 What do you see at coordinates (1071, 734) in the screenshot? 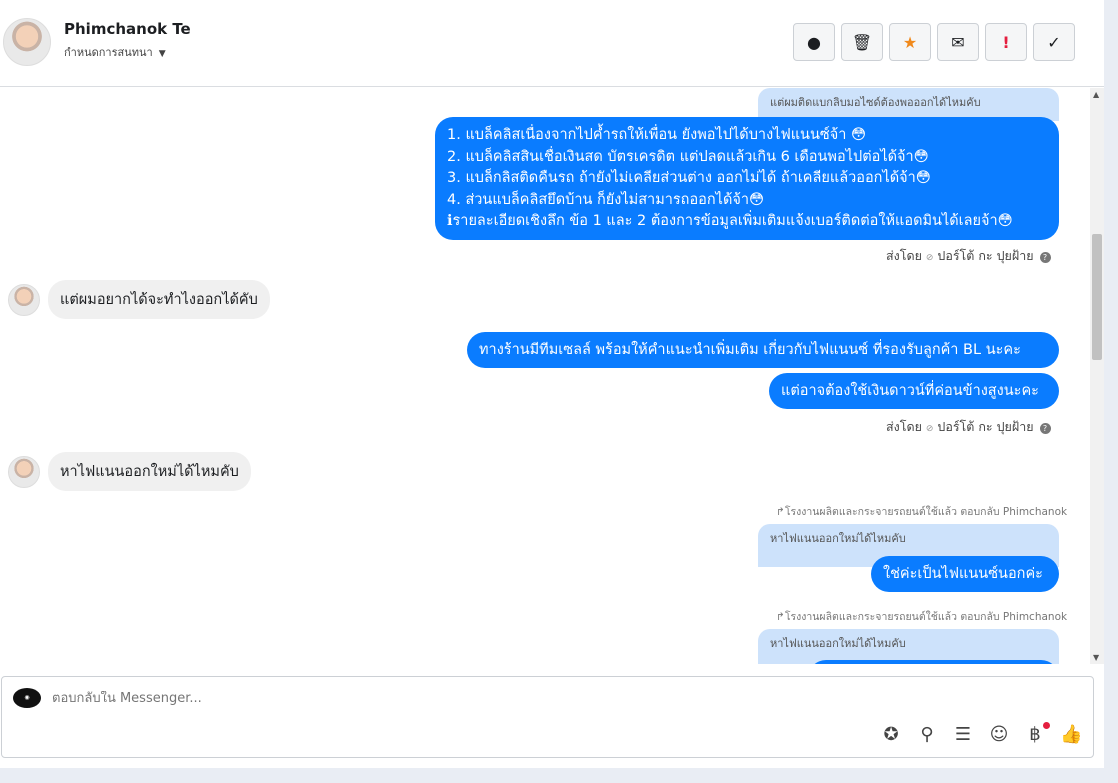
I see `thumbs-up-icon: 👍` at bounding box center [1071, 734].